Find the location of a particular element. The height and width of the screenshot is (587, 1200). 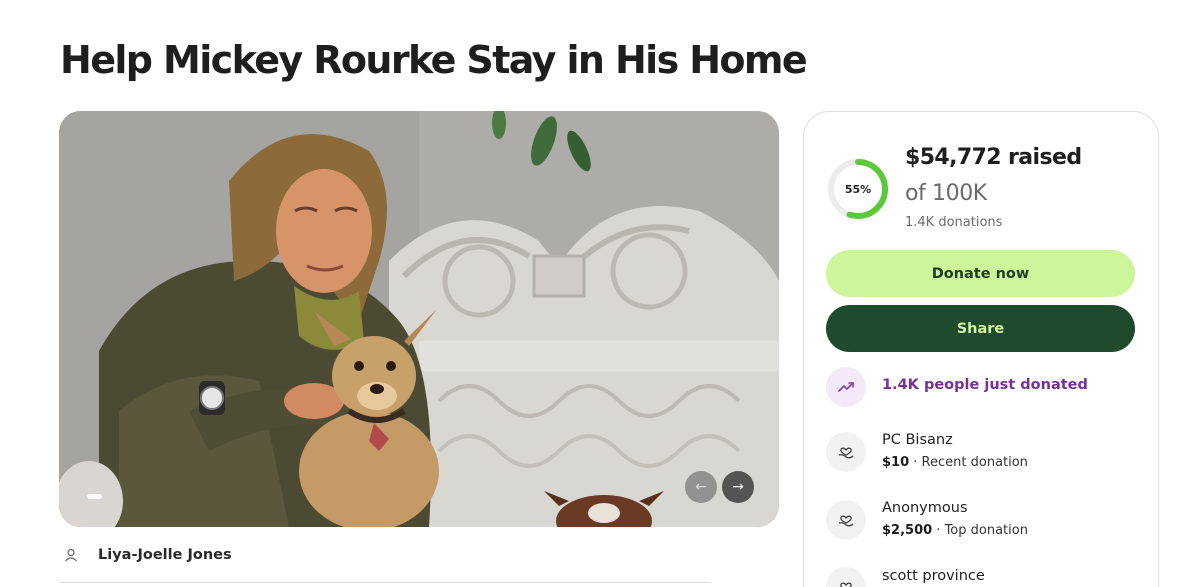

donor-name: Anonymous is located at coordinates (925, 508).